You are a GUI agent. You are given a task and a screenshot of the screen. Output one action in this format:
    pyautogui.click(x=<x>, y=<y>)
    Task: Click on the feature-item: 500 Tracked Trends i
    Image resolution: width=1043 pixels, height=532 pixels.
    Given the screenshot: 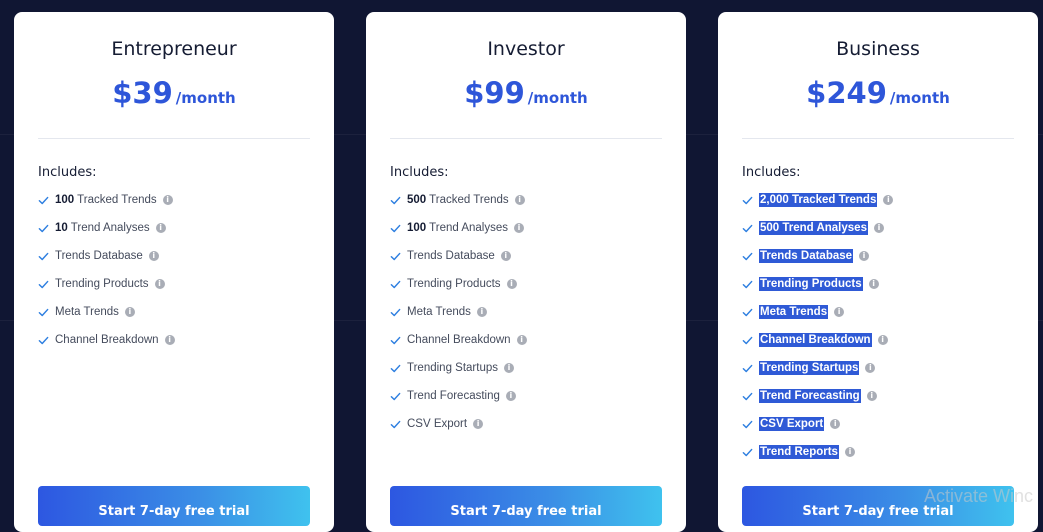 What is the action you would take?
    pyautogui.click(x=458, y=200)
    